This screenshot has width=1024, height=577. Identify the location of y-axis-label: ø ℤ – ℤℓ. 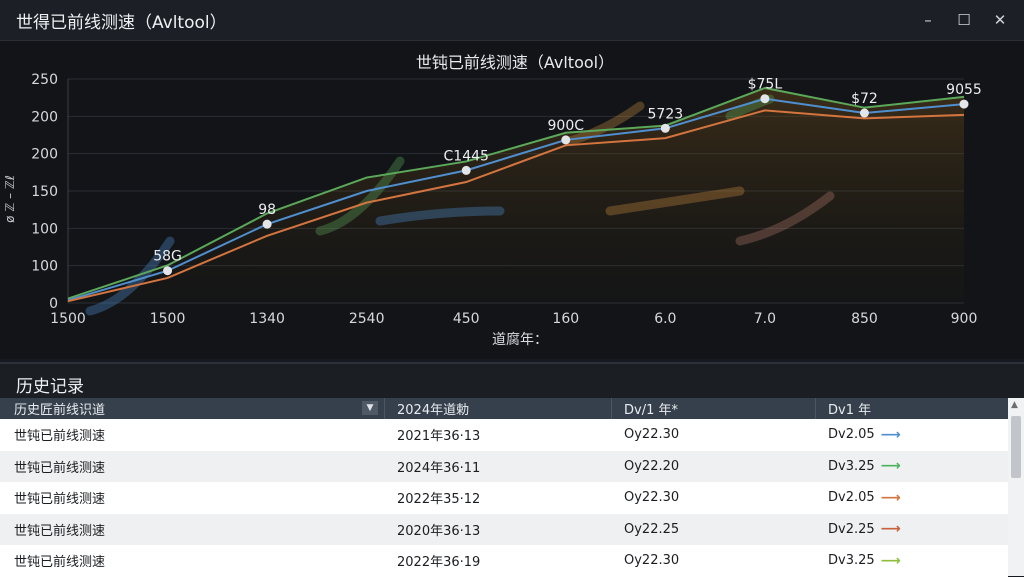
(10, 199).